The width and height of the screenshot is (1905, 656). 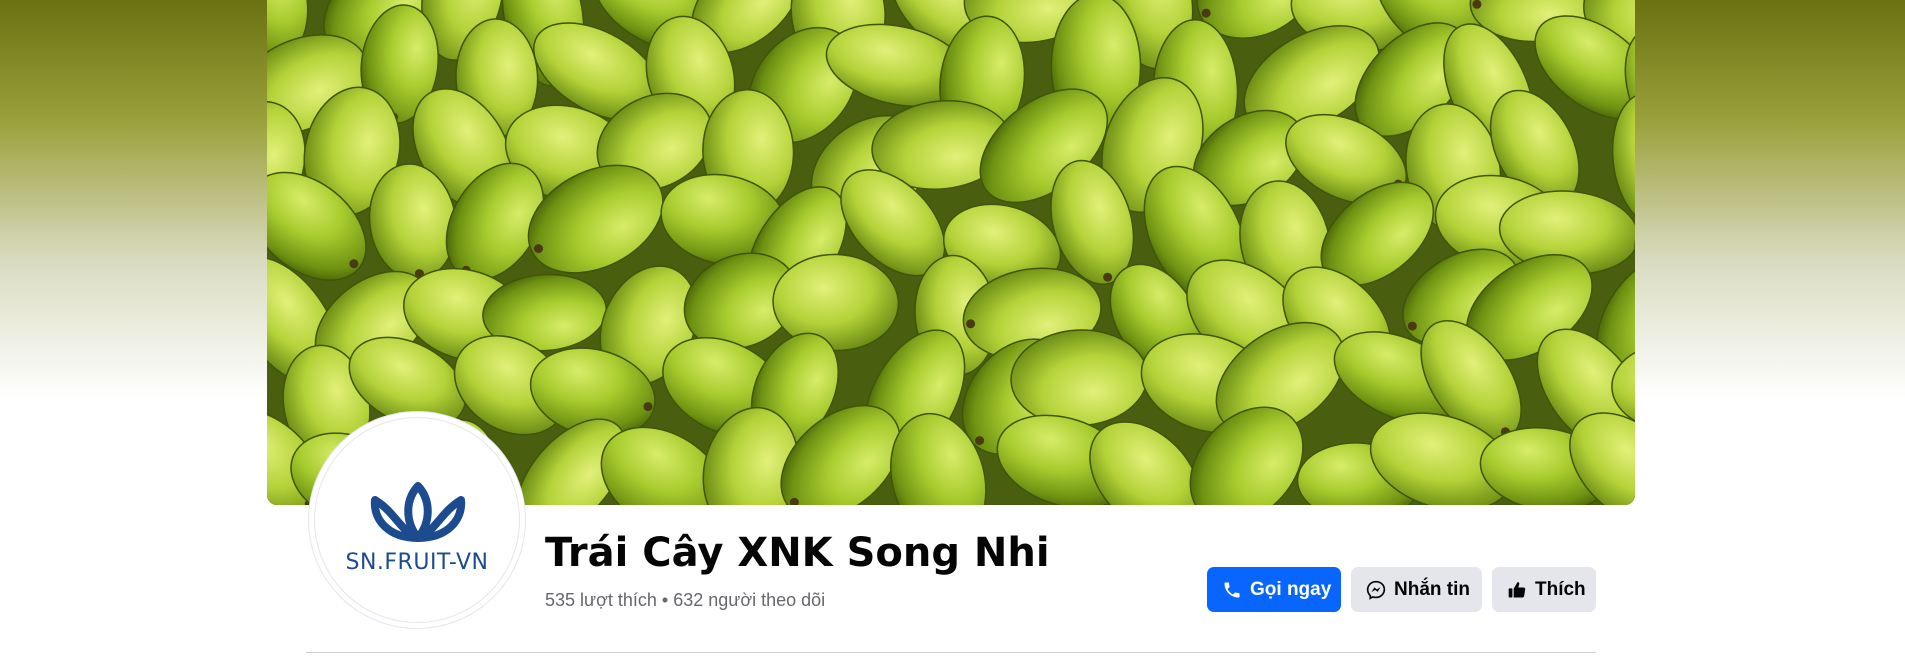 I want to click on page-stats: 535 lượt thích • 632 người theo dõi, so click(x=685, y=600).